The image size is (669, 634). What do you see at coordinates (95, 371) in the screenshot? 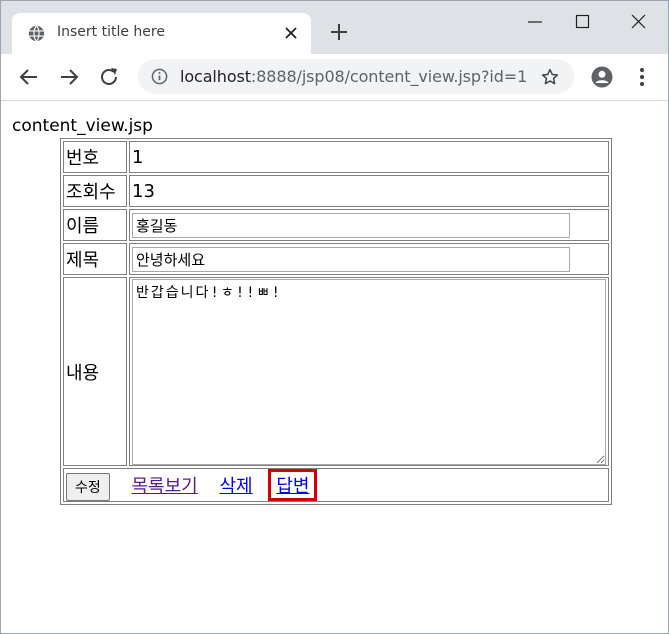
I see `content-label: 내용` at bounding box center [95, 371].